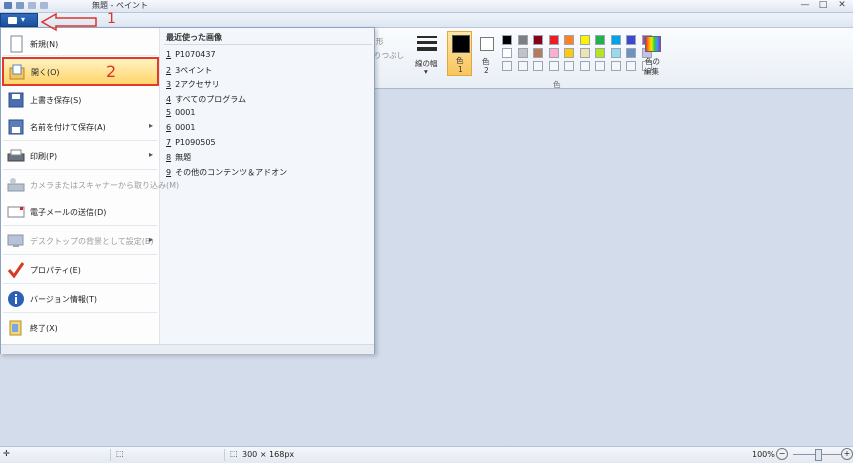  I want to click on line-width-icon, so click(427, 45).